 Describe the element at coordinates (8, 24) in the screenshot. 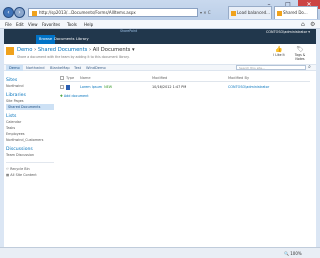

I see `menu-file: File` at that location.